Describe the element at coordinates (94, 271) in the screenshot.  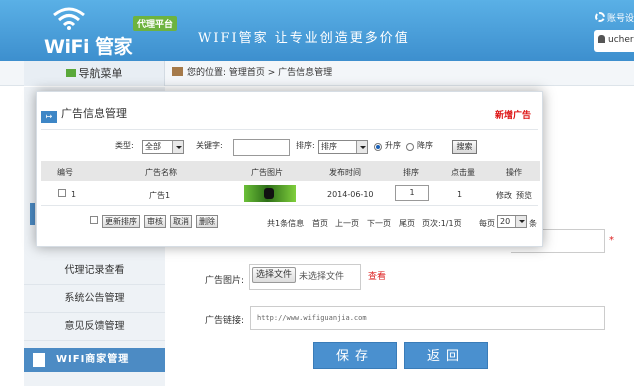
I see `sidebar-item-agent-records: 代理记录查看` at that location.